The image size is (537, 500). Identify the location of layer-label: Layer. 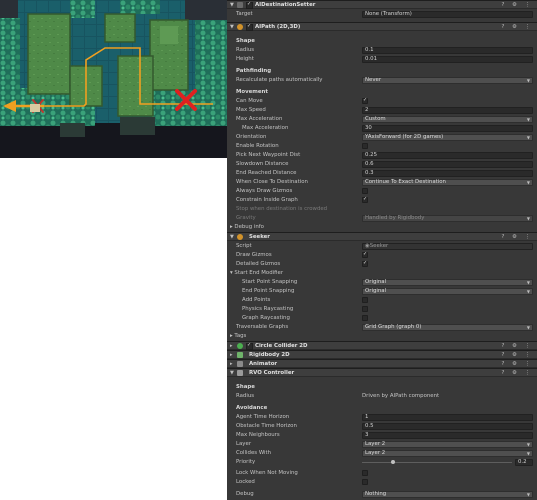
(244, 444).